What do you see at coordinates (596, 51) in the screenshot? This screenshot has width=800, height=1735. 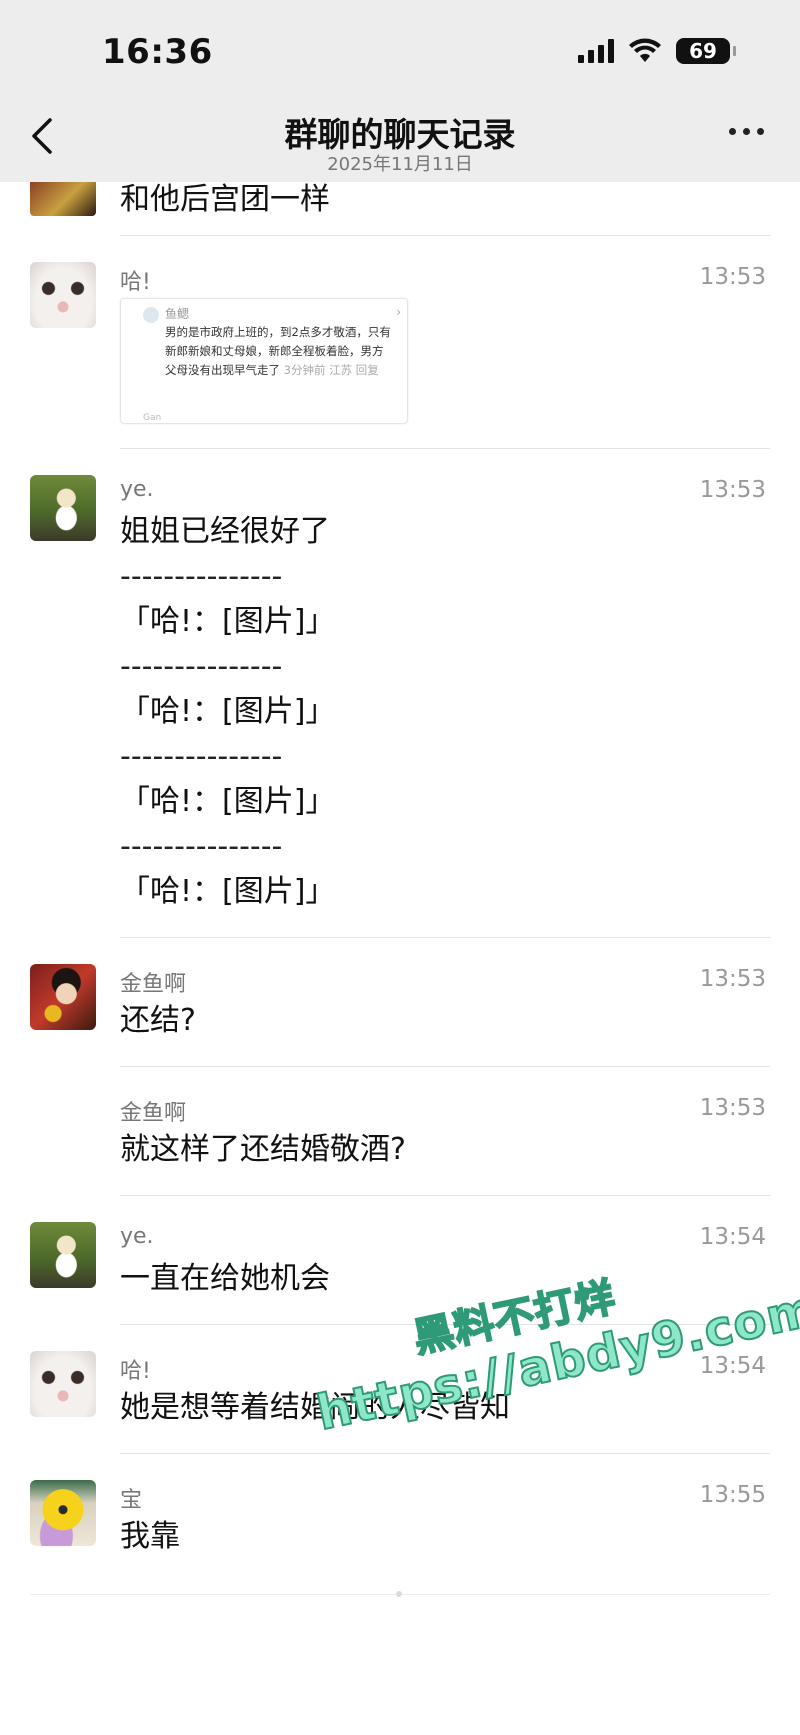 I see `signal-icon` at bounding box center [596, 51].